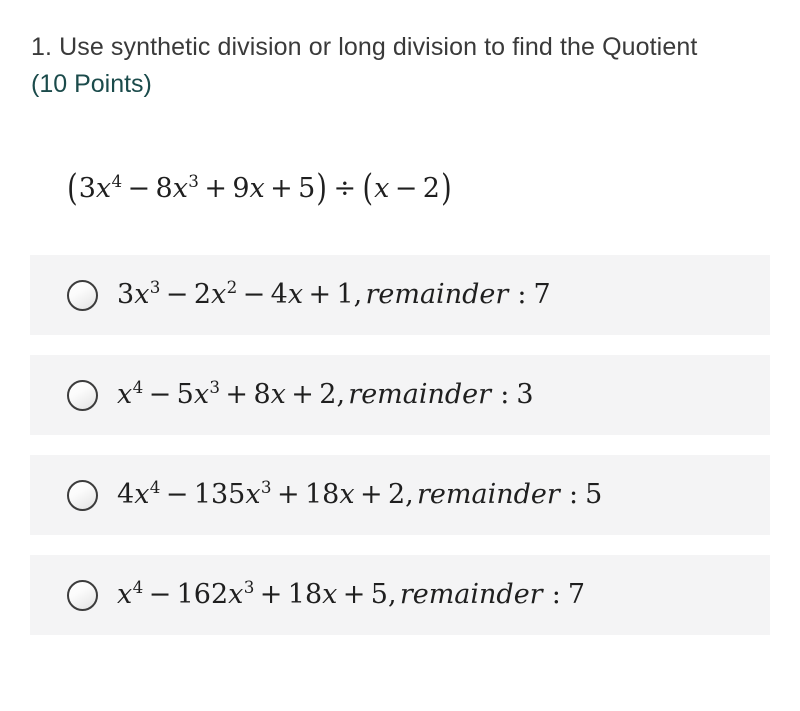  What do you see at coordinates (358, 294) in the screenshot?
I see `opt-a-comma: ,` at bounding box center [358, 294].